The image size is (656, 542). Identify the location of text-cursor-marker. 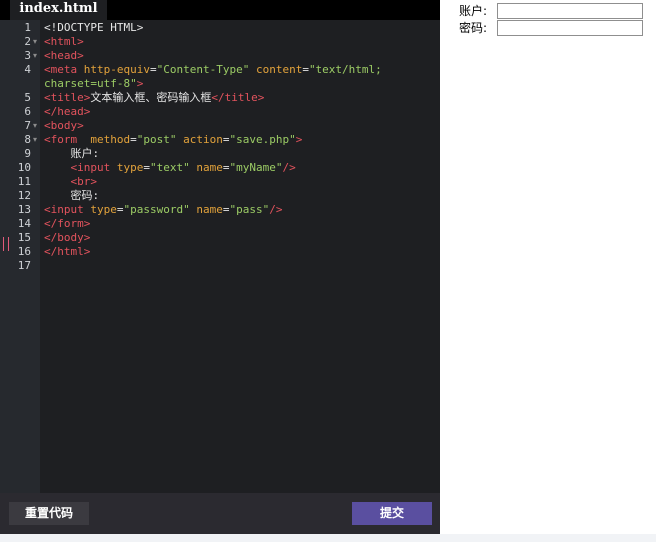
(6, 244).